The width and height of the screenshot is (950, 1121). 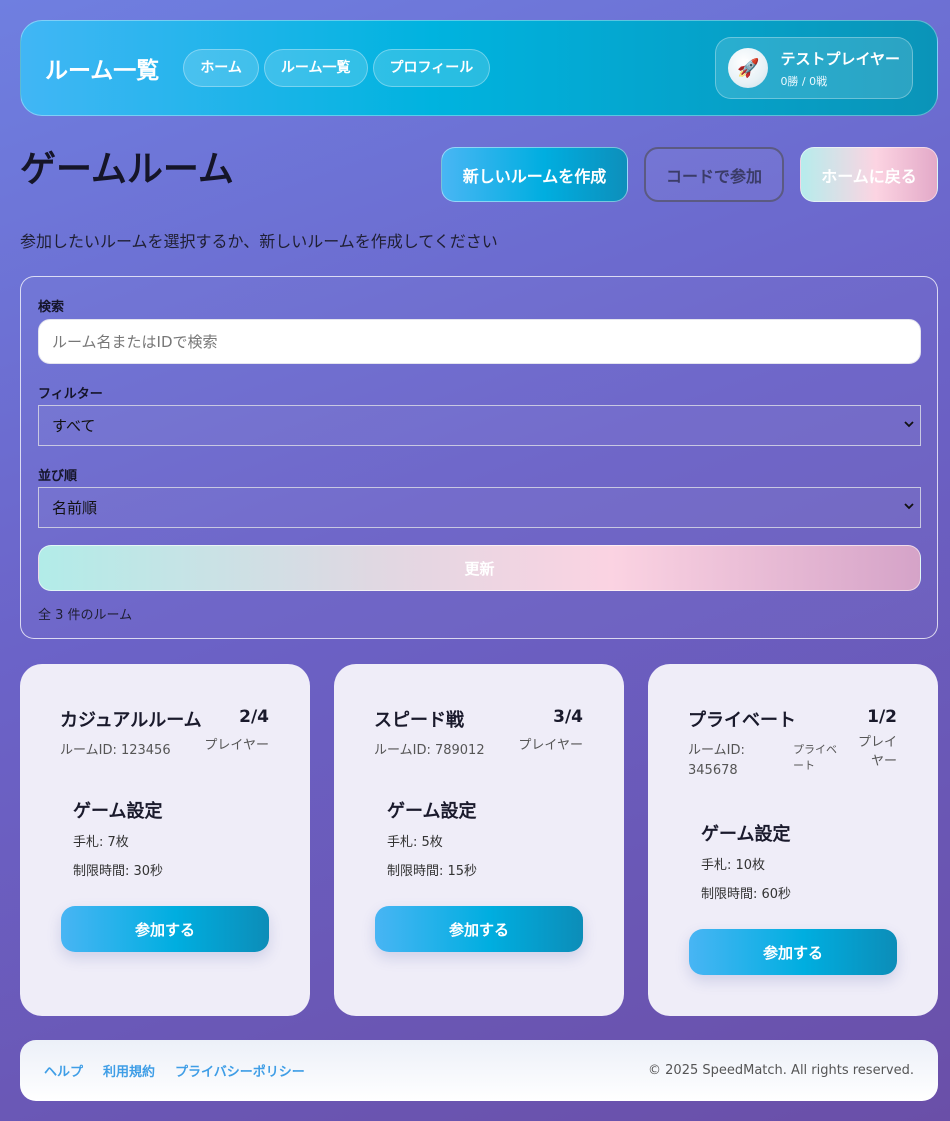 I want to click on room-id: 345678, so click(x=713, y=770).